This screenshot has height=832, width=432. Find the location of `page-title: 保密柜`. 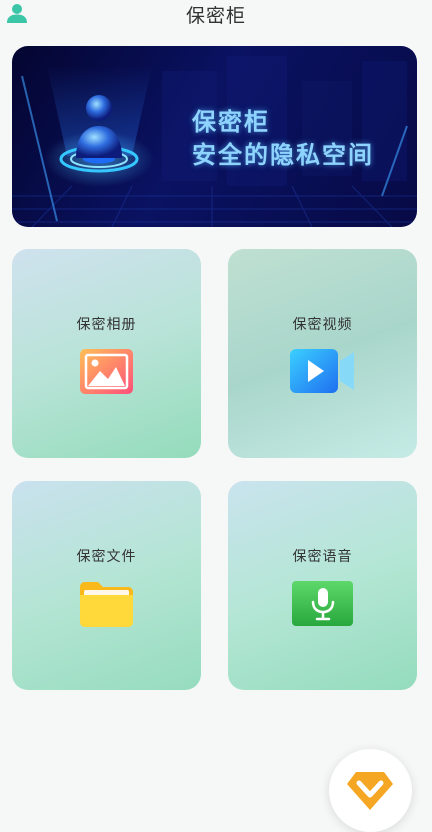

page-title: 保密柜 is located at coordinates (215, 16).